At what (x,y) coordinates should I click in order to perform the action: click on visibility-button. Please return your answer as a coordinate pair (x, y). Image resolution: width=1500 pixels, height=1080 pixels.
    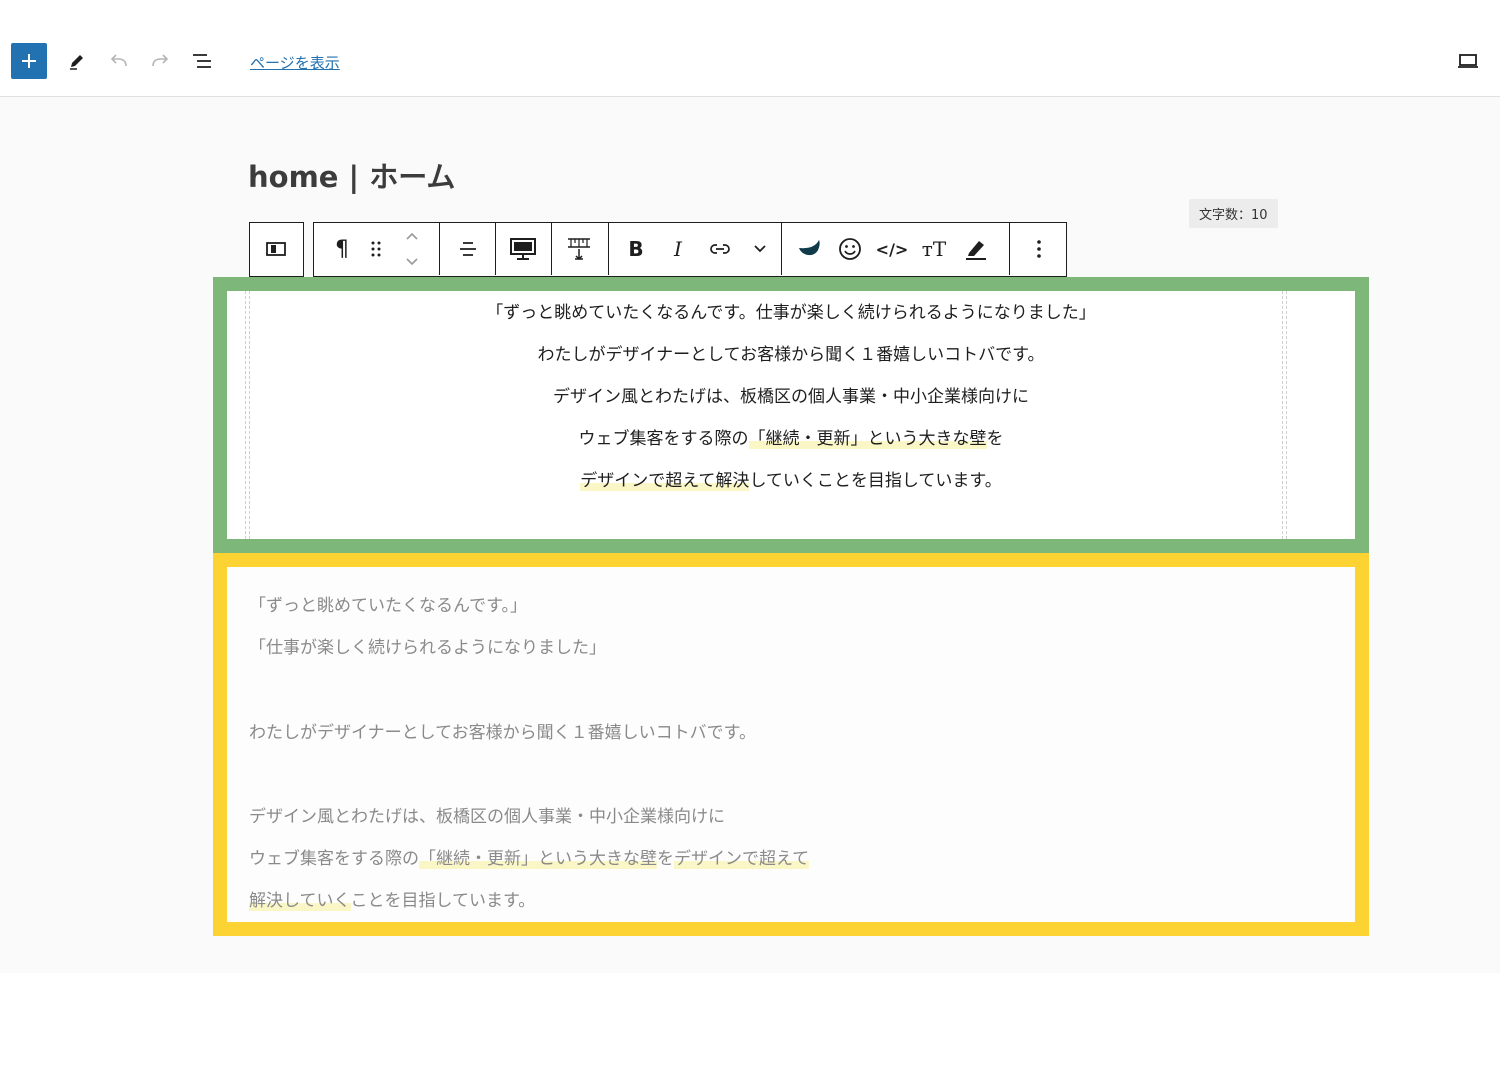
    Looking at the image, I should click on (523, 249).